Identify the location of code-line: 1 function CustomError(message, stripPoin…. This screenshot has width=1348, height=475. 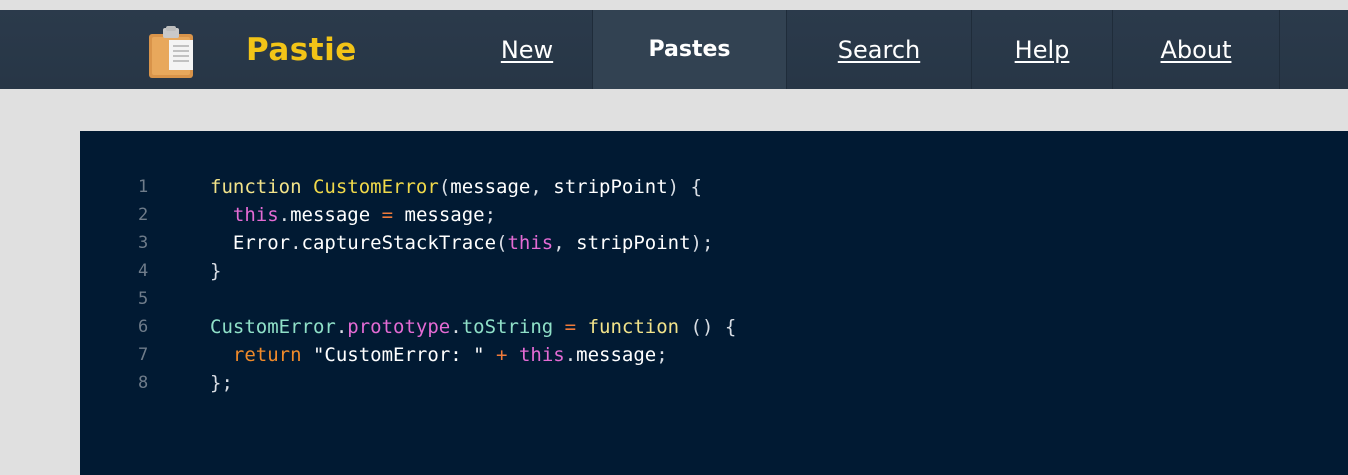
(714, 187).